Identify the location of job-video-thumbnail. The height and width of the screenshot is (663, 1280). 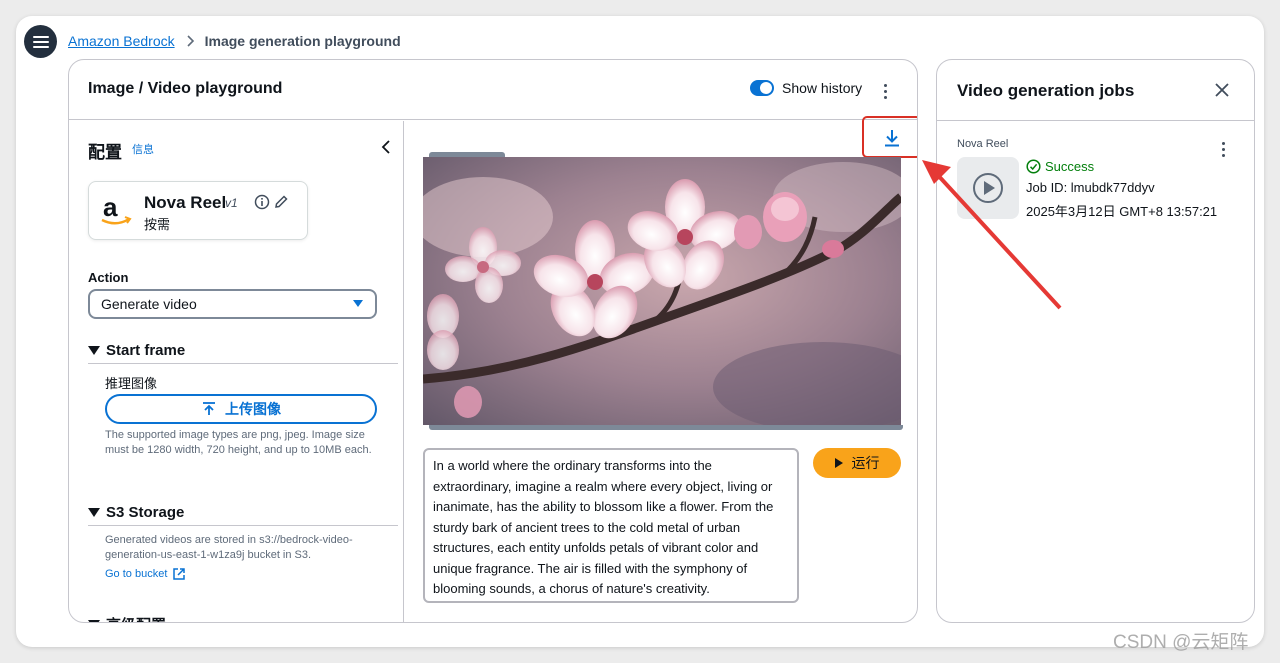
(988, 188).